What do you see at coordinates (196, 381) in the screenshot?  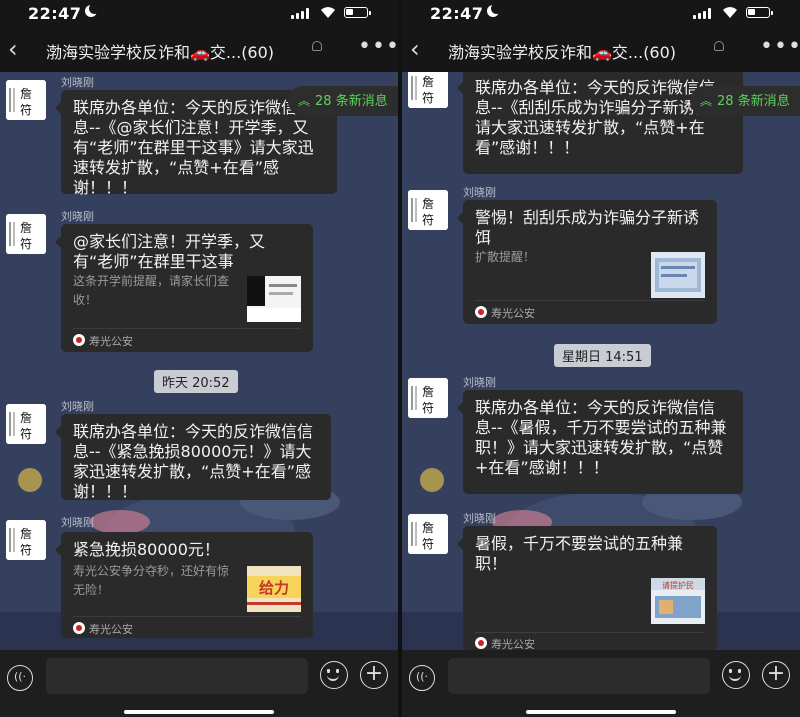 I see `timestamp: 昨天 20:52` at bounding box center [196, 381].